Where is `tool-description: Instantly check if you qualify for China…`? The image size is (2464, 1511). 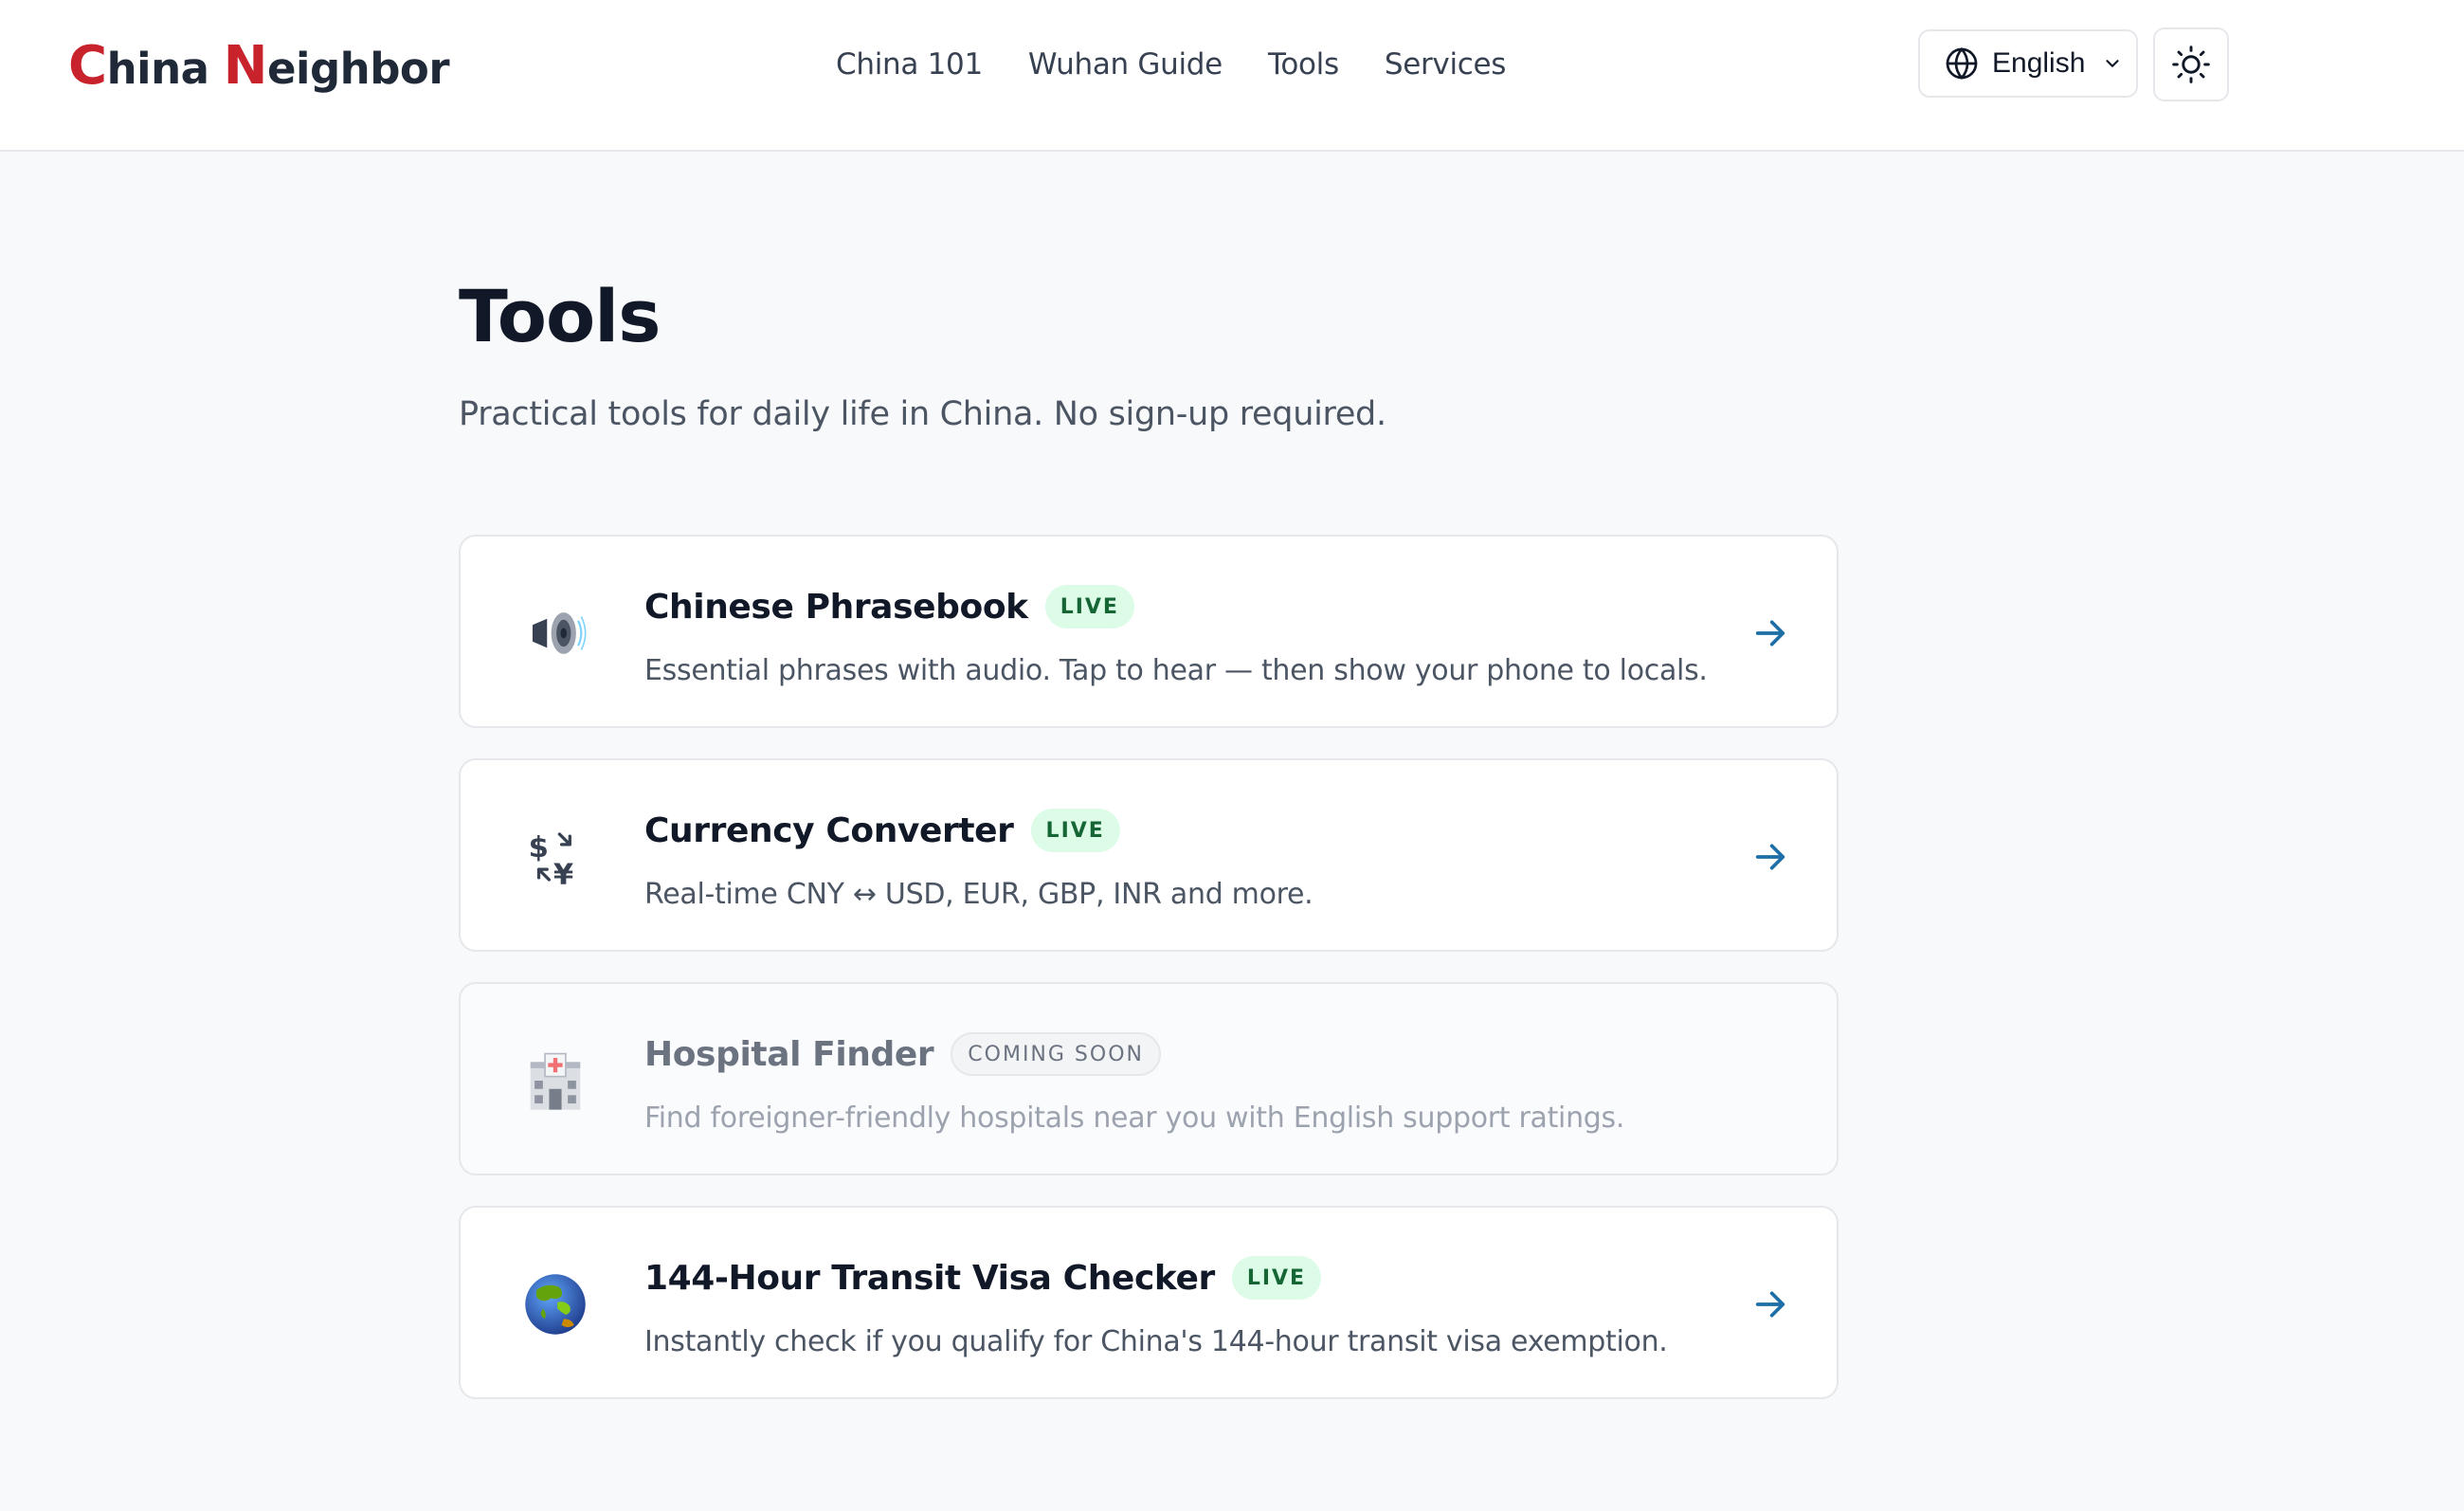 tool-description: Instantly check if you qualify for China… is located at coordinates (1156, 1341).